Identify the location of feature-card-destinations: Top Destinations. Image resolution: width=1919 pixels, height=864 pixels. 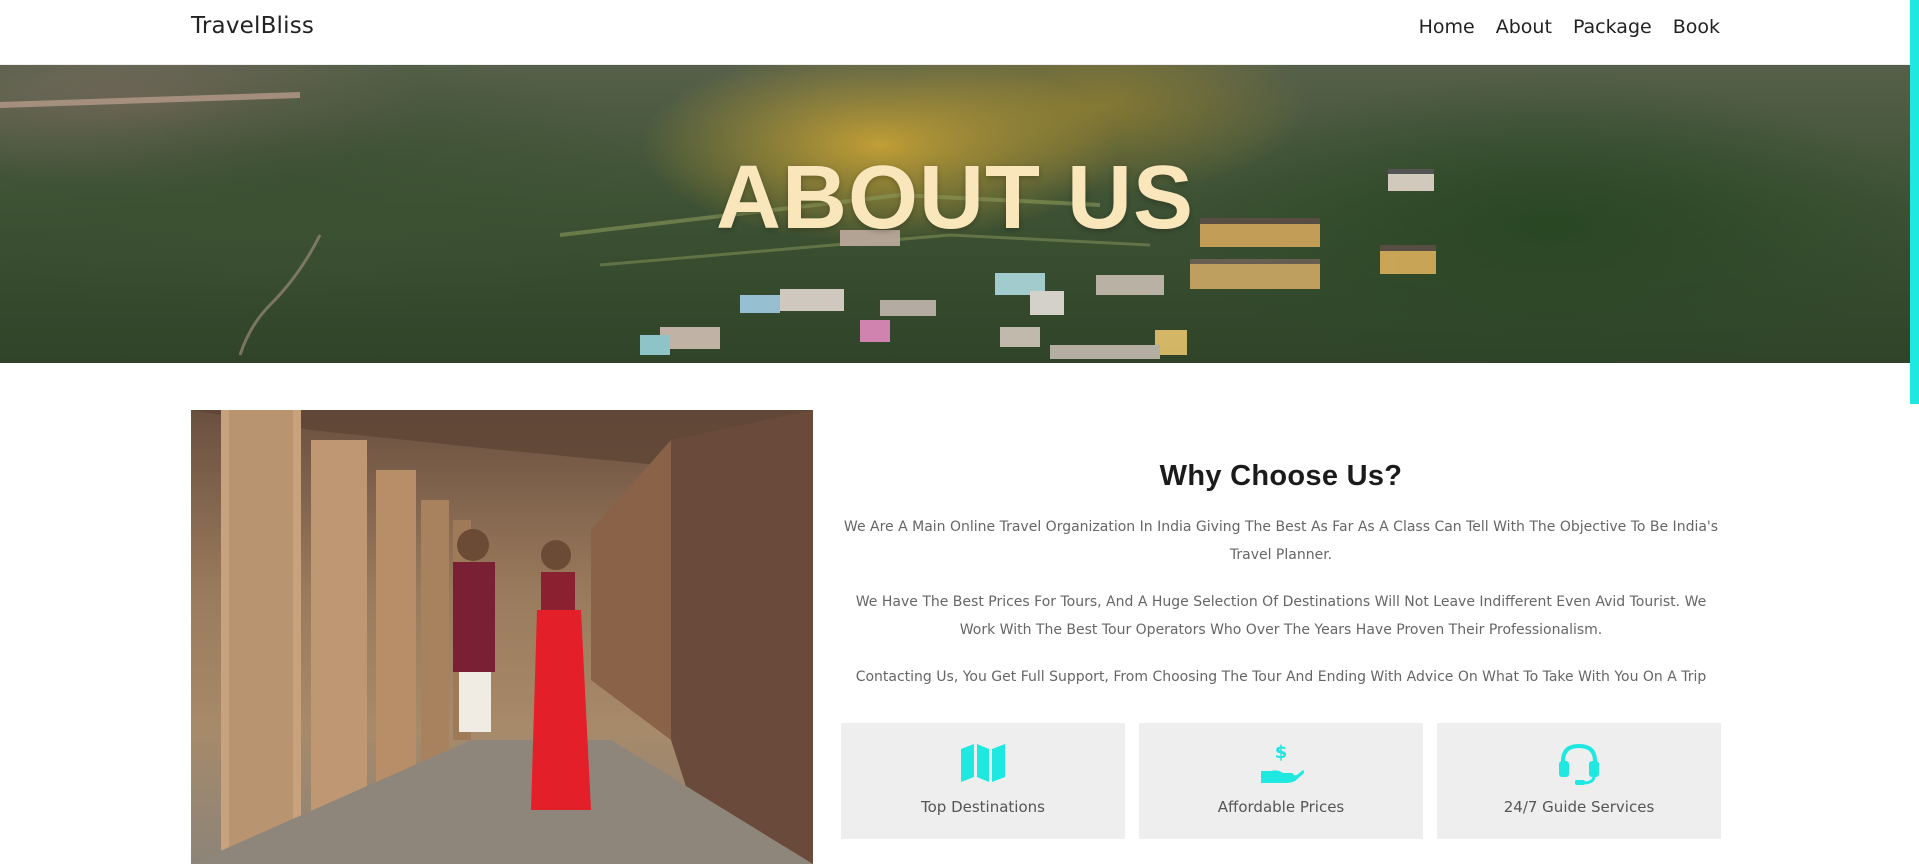
(983, 781).